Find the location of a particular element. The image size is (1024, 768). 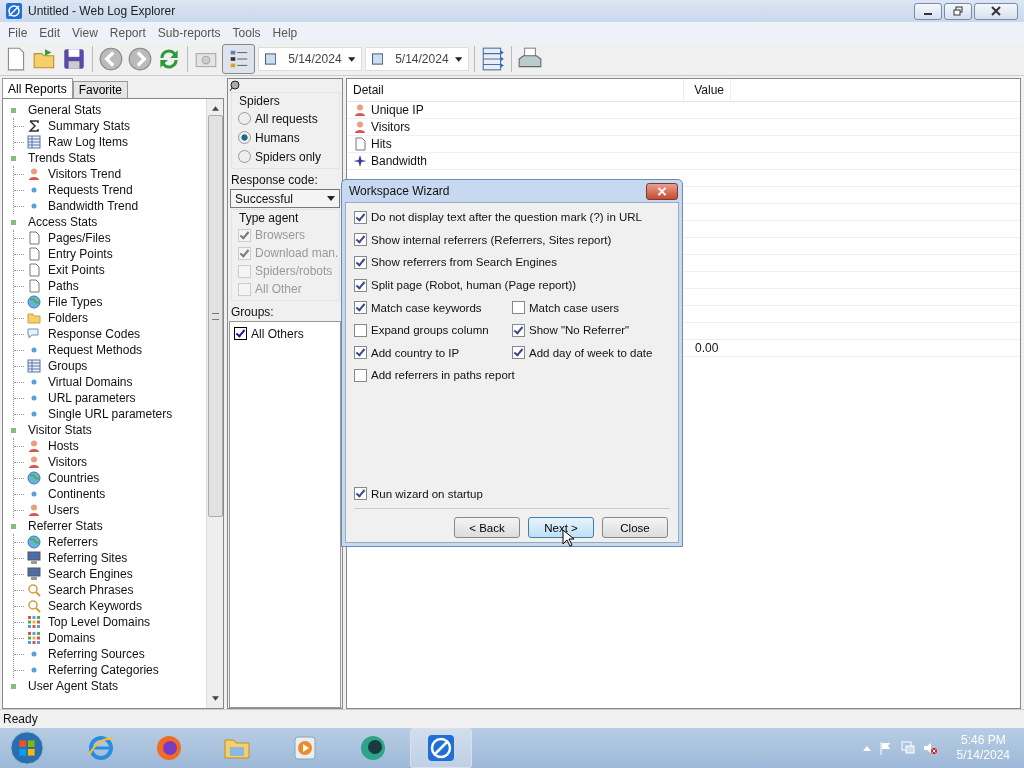

scroll-down-icon is located at coordinates (215, 698).